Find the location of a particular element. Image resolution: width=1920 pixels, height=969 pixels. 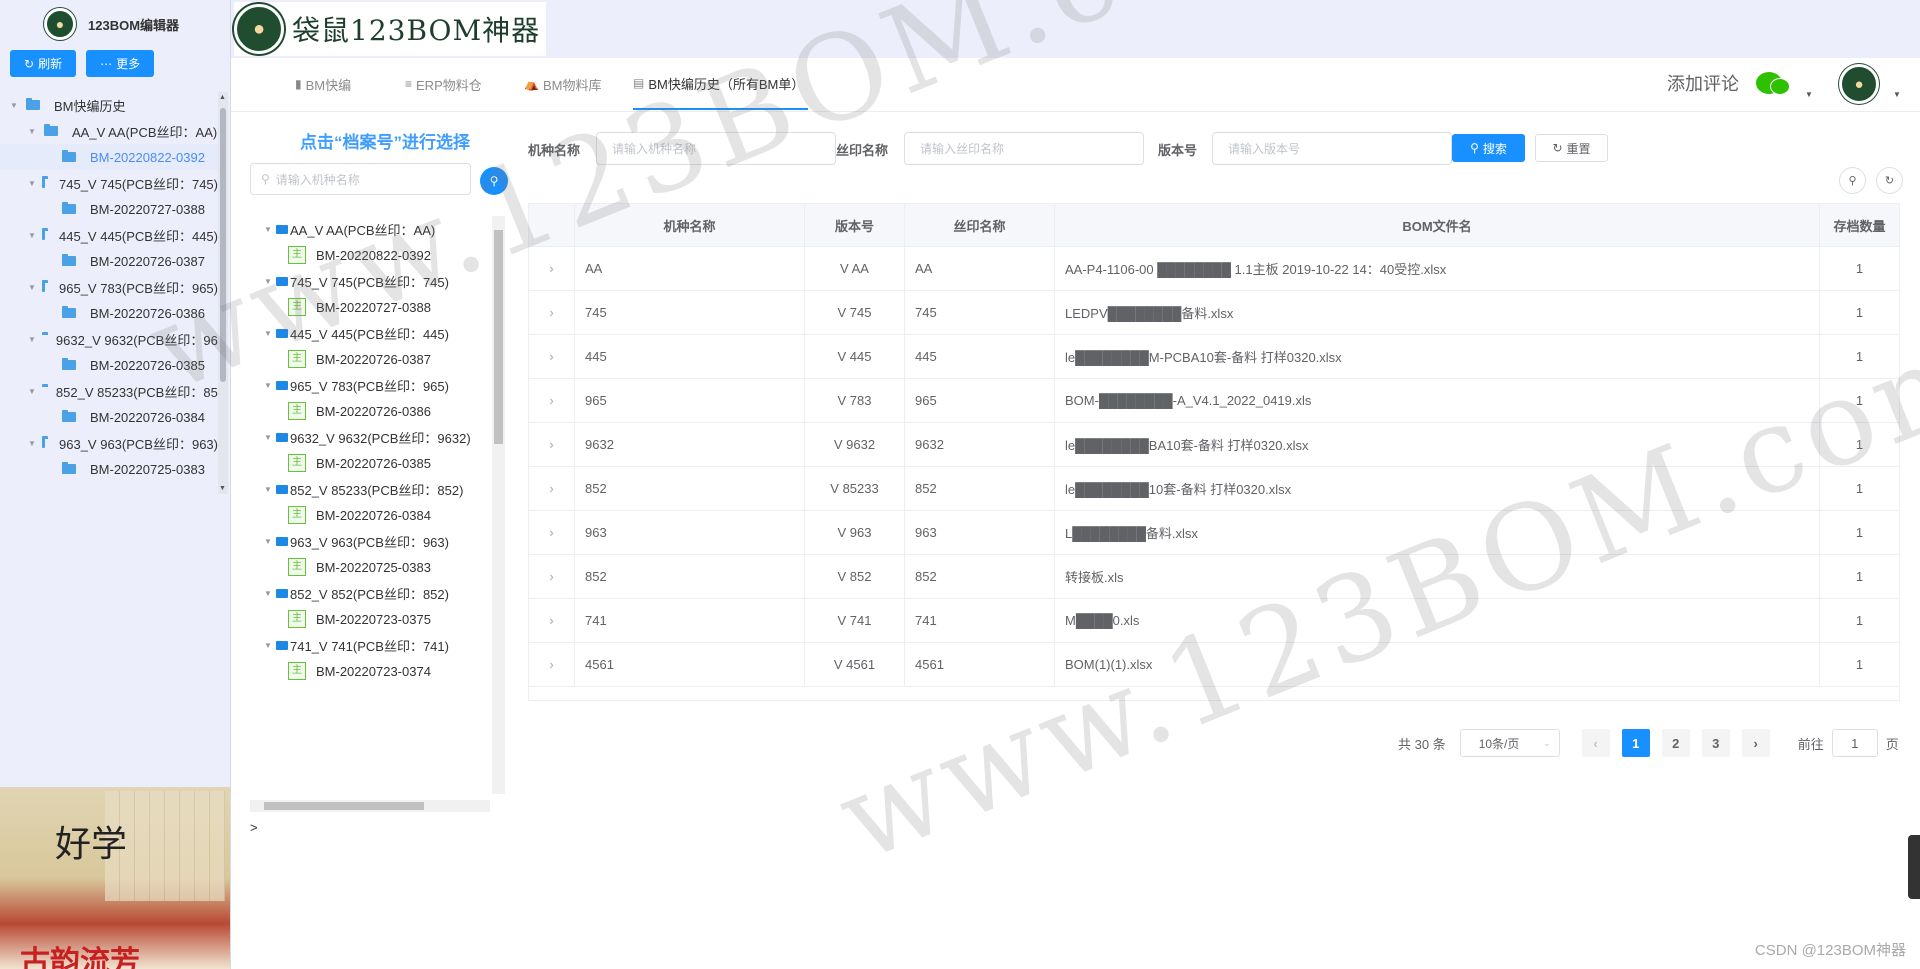

tab-erp-warehouse: ≡ ERP物料仓 is located at coordinates (443, 84).